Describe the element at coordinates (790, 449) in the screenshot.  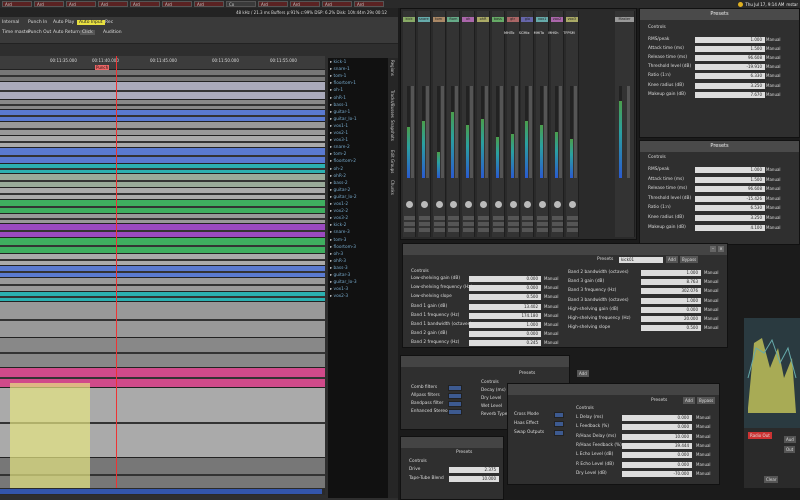
I see `output-button: Out` at that location.